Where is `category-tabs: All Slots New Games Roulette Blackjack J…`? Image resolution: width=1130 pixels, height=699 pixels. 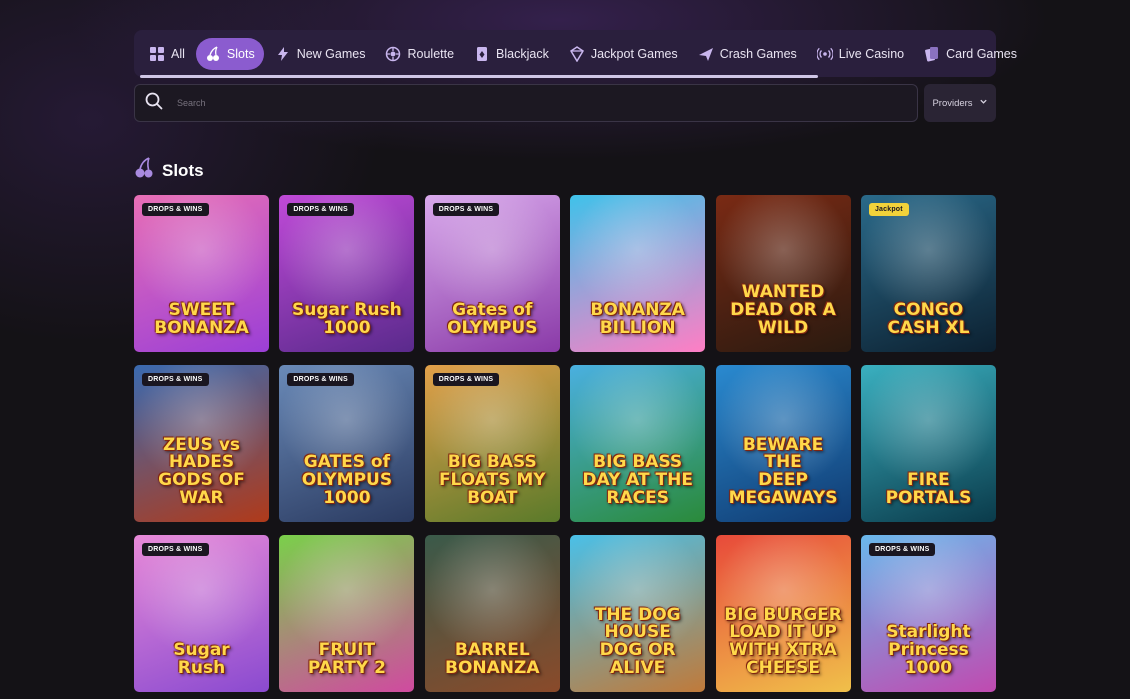 category-tabs: All Slots New Games Roulette Blackjack J… is located at coordinates (575, 54).